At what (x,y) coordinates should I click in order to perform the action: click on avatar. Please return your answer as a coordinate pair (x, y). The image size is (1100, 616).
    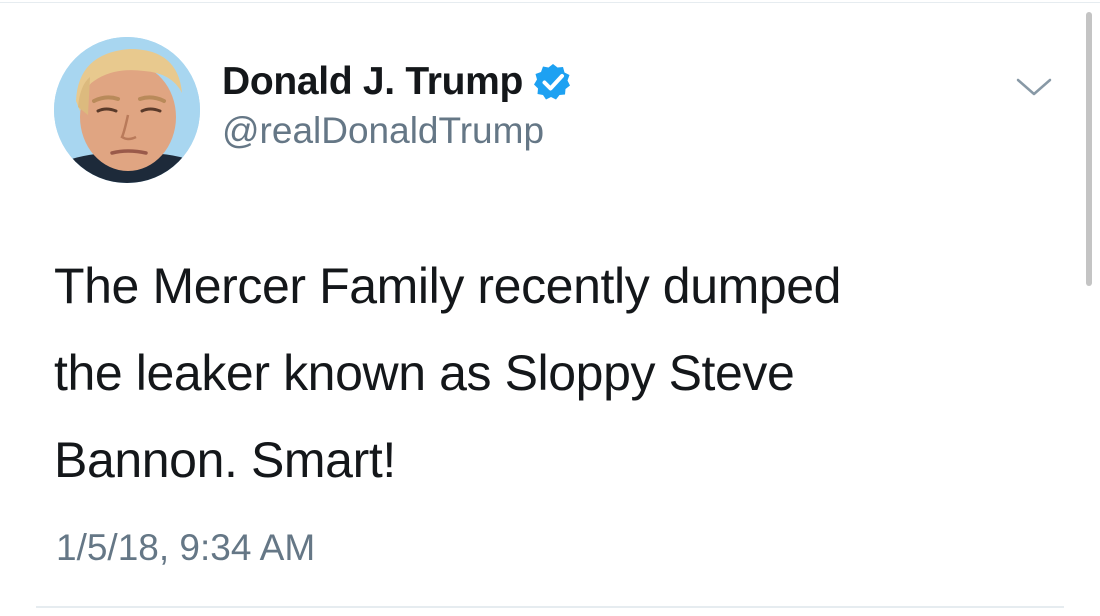
    Looking at the image, I should click on (127, 110).